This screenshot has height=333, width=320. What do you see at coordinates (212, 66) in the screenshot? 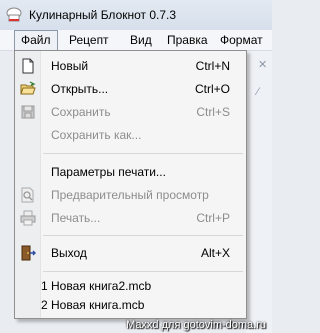
I see `shortcut-label: Ctrl+N` at bounding box center [212, 66].